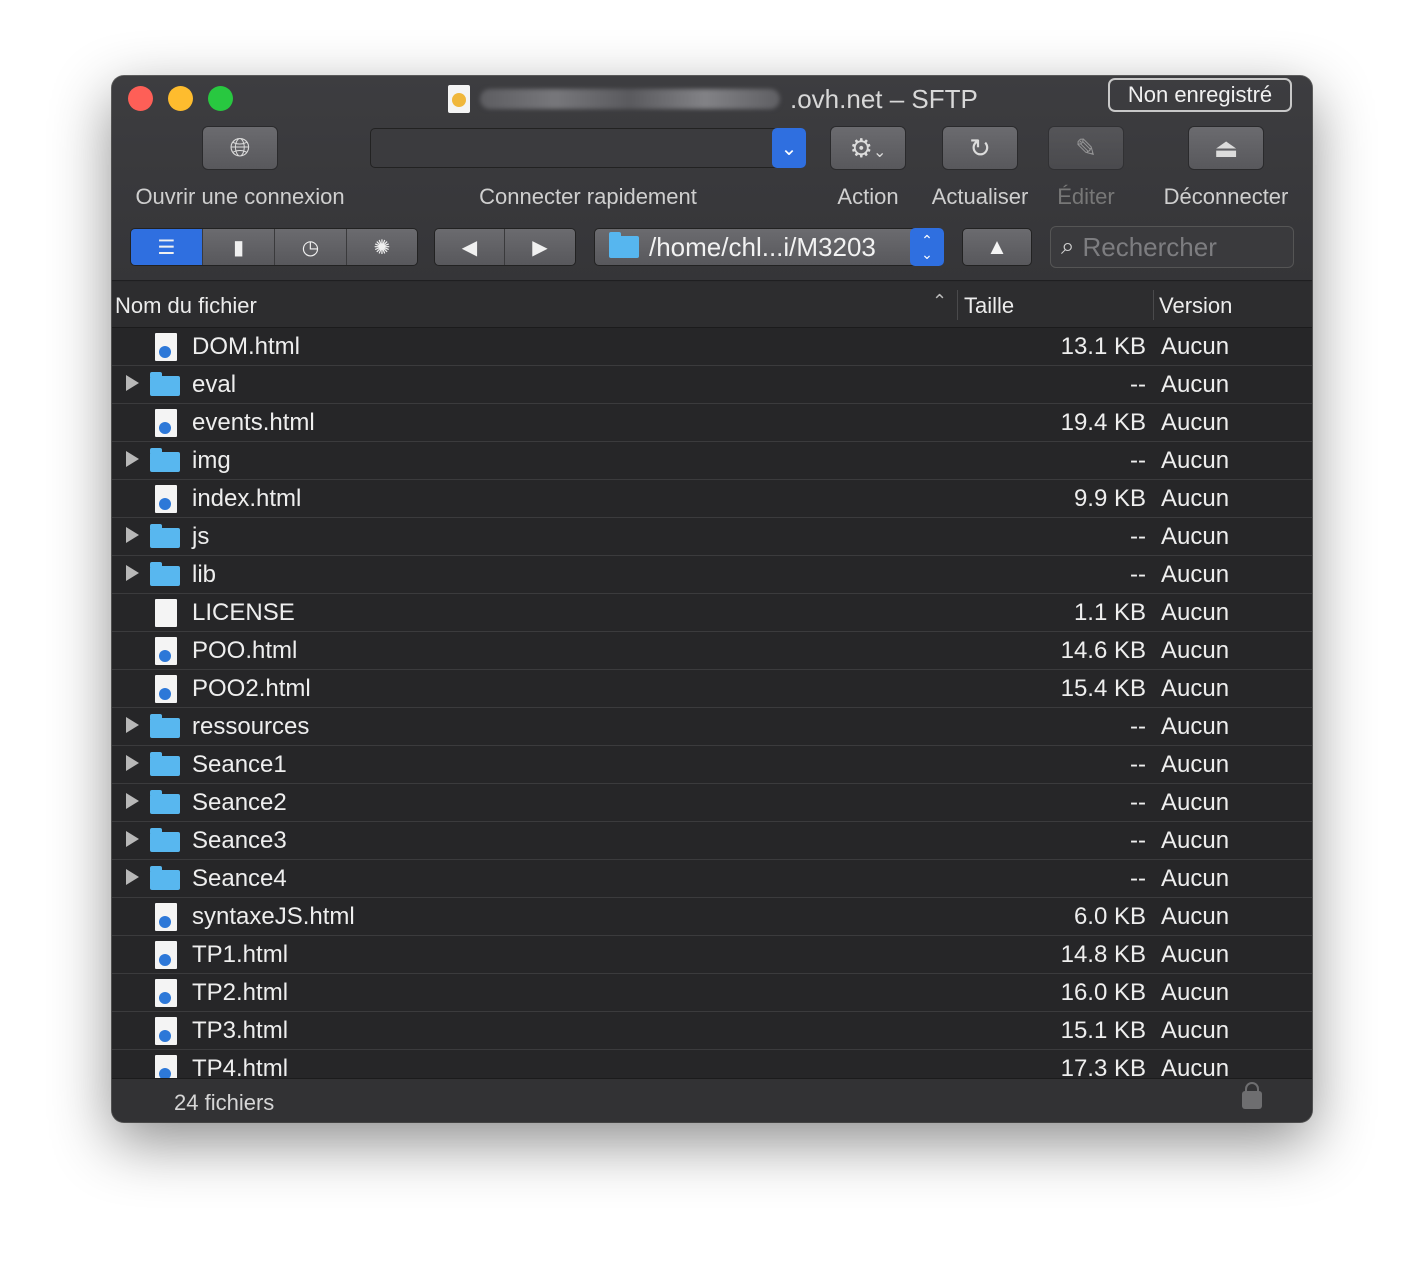 This screenshot has width=1424, height=1270. Describe the element at coordinates (1103, 1030) in the screenshot. I see `file-size: 15.1 KB` at that location.